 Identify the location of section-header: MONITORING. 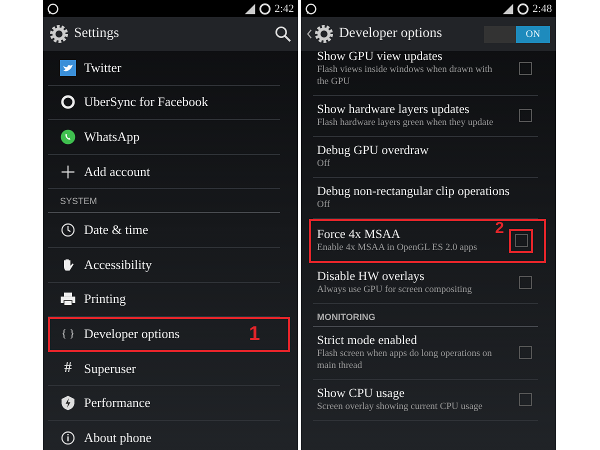
(425, 315).